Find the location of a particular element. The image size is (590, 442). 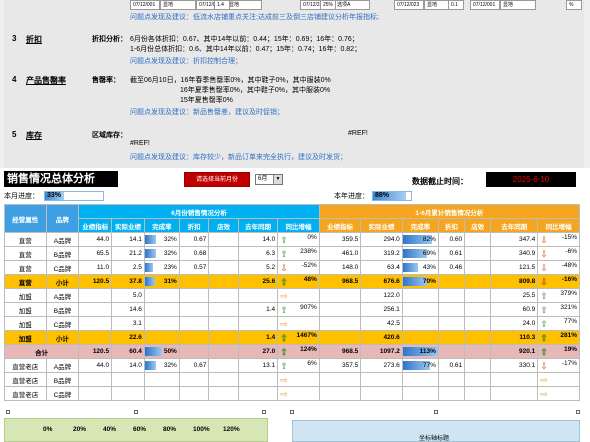

mini-cell: 显地 is located at coordinates (244, 5).